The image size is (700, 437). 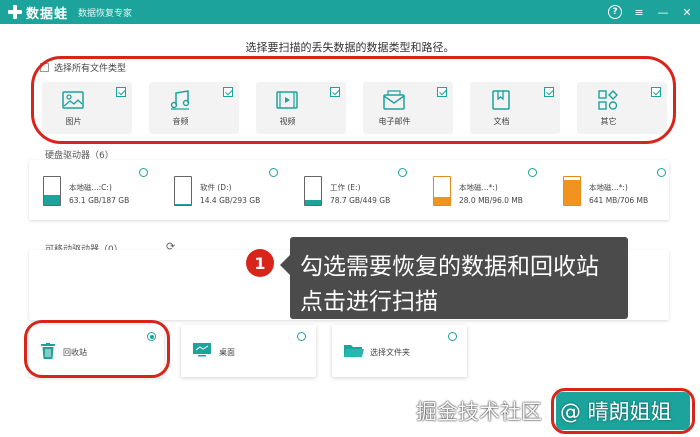 I want to click on menu-button: ≡, so click(x=639, y=12).